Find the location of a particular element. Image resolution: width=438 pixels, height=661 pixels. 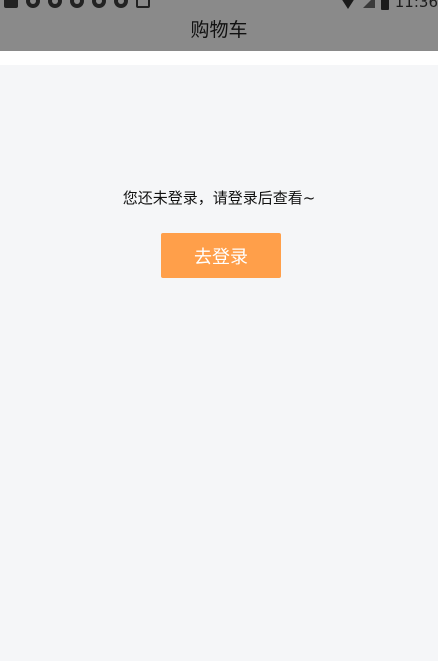

header-bar: 购物车 is located at coordinates (219, 35).